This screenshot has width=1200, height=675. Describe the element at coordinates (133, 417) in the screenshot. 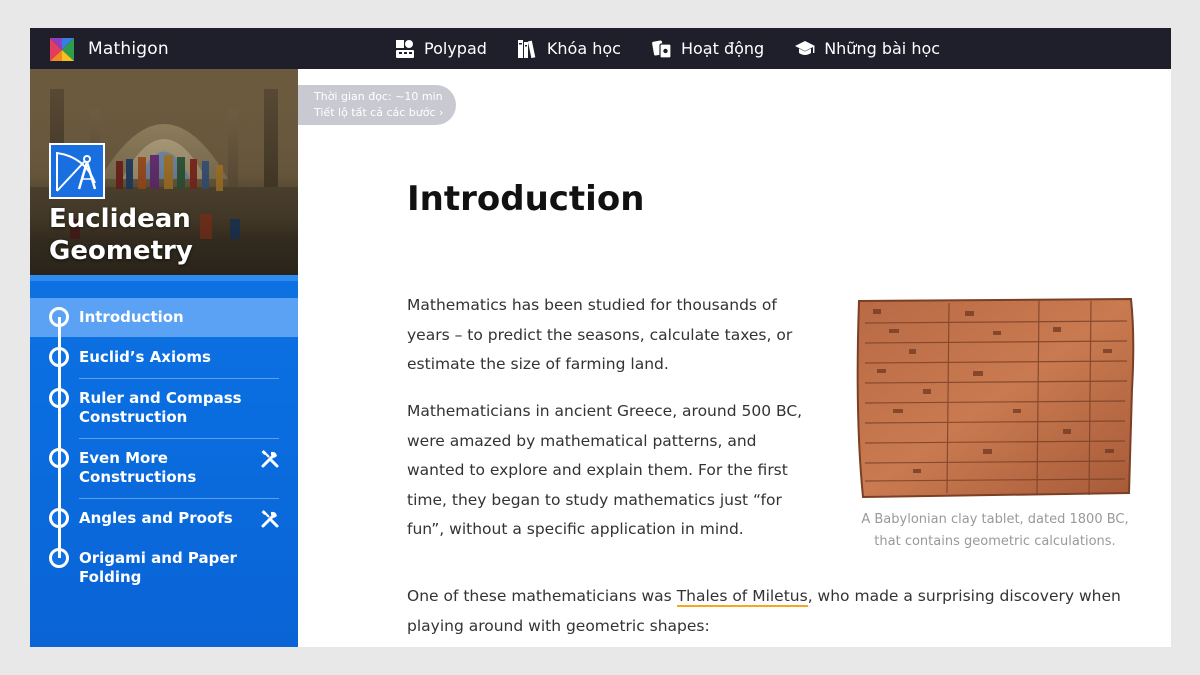

I see `toc-label-line2: Construction` at that location.